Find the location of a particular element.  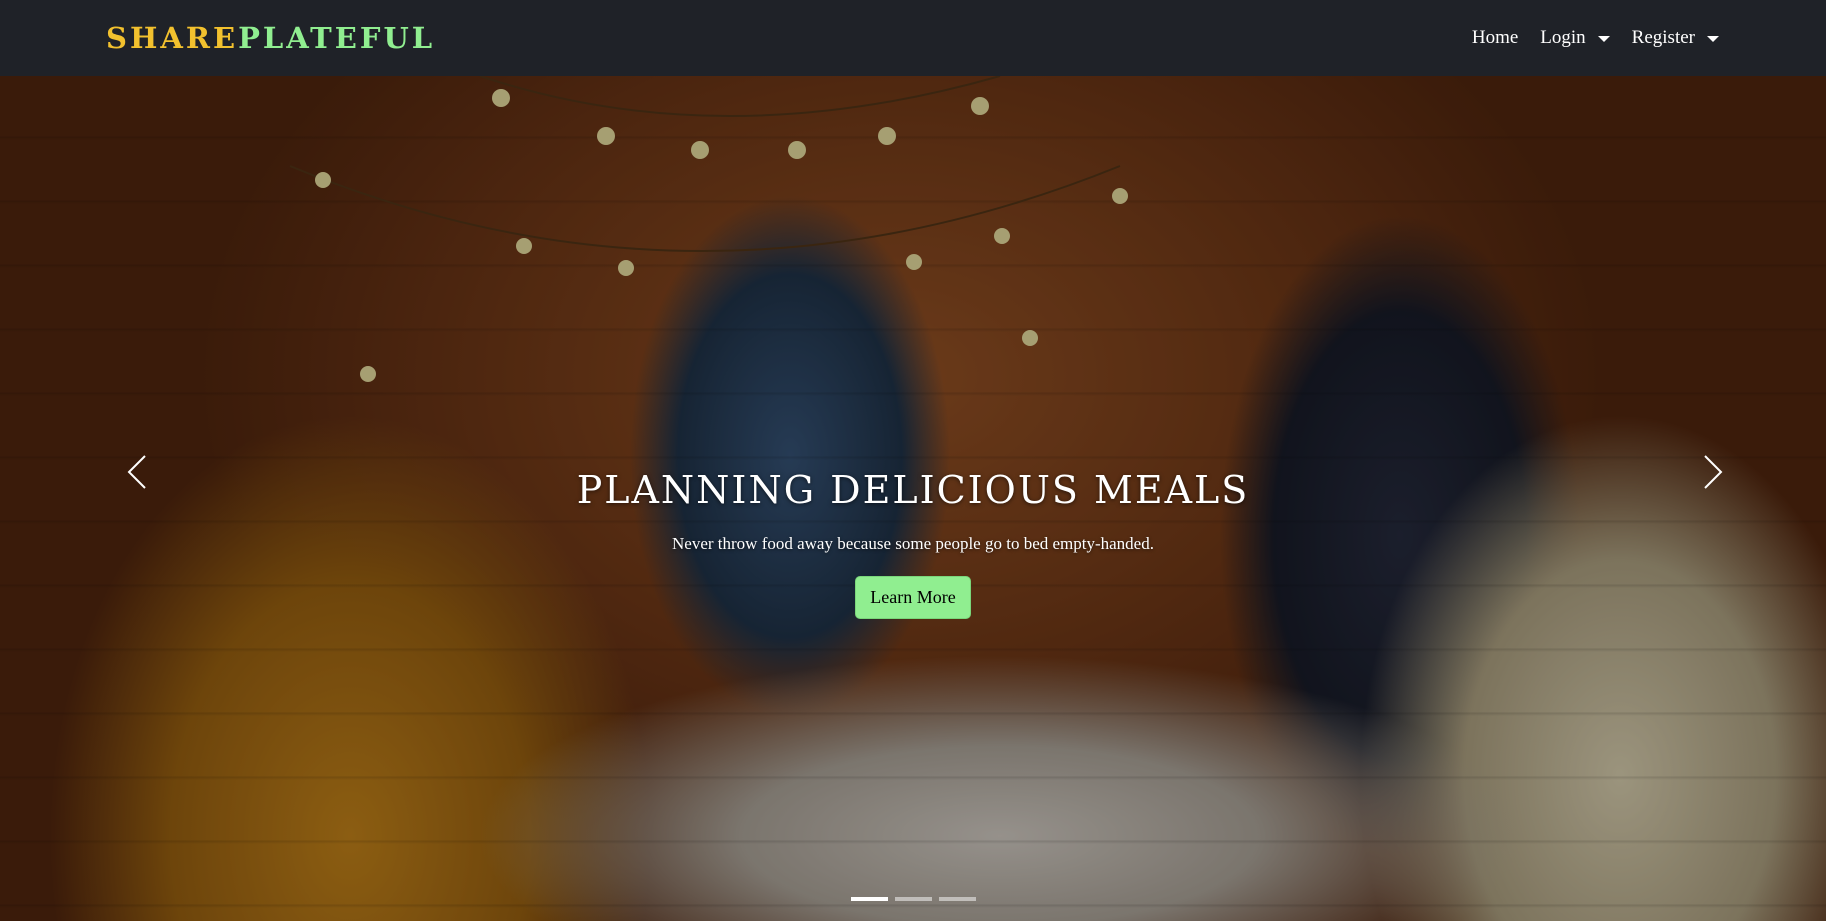

nav-login-dropdown: Login is located at coordinates (1575, 38).